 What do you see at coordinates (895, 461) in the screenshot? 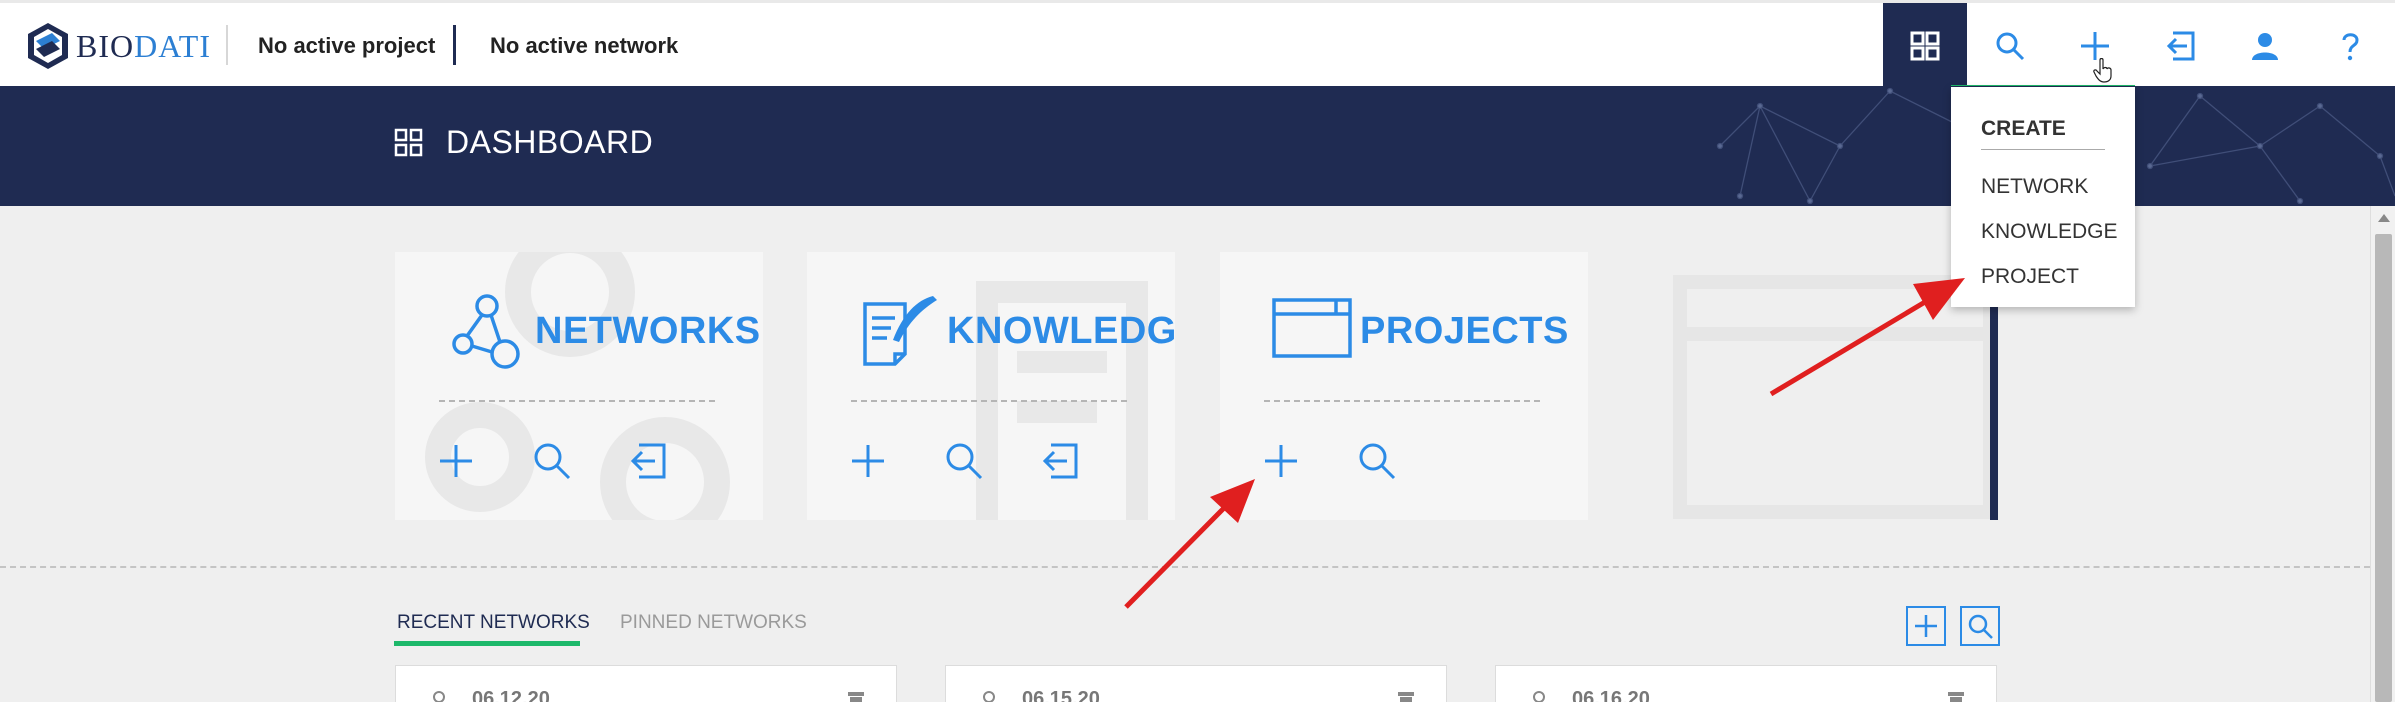
I see `add-knowledge-button` at bounding box center [895, 461].